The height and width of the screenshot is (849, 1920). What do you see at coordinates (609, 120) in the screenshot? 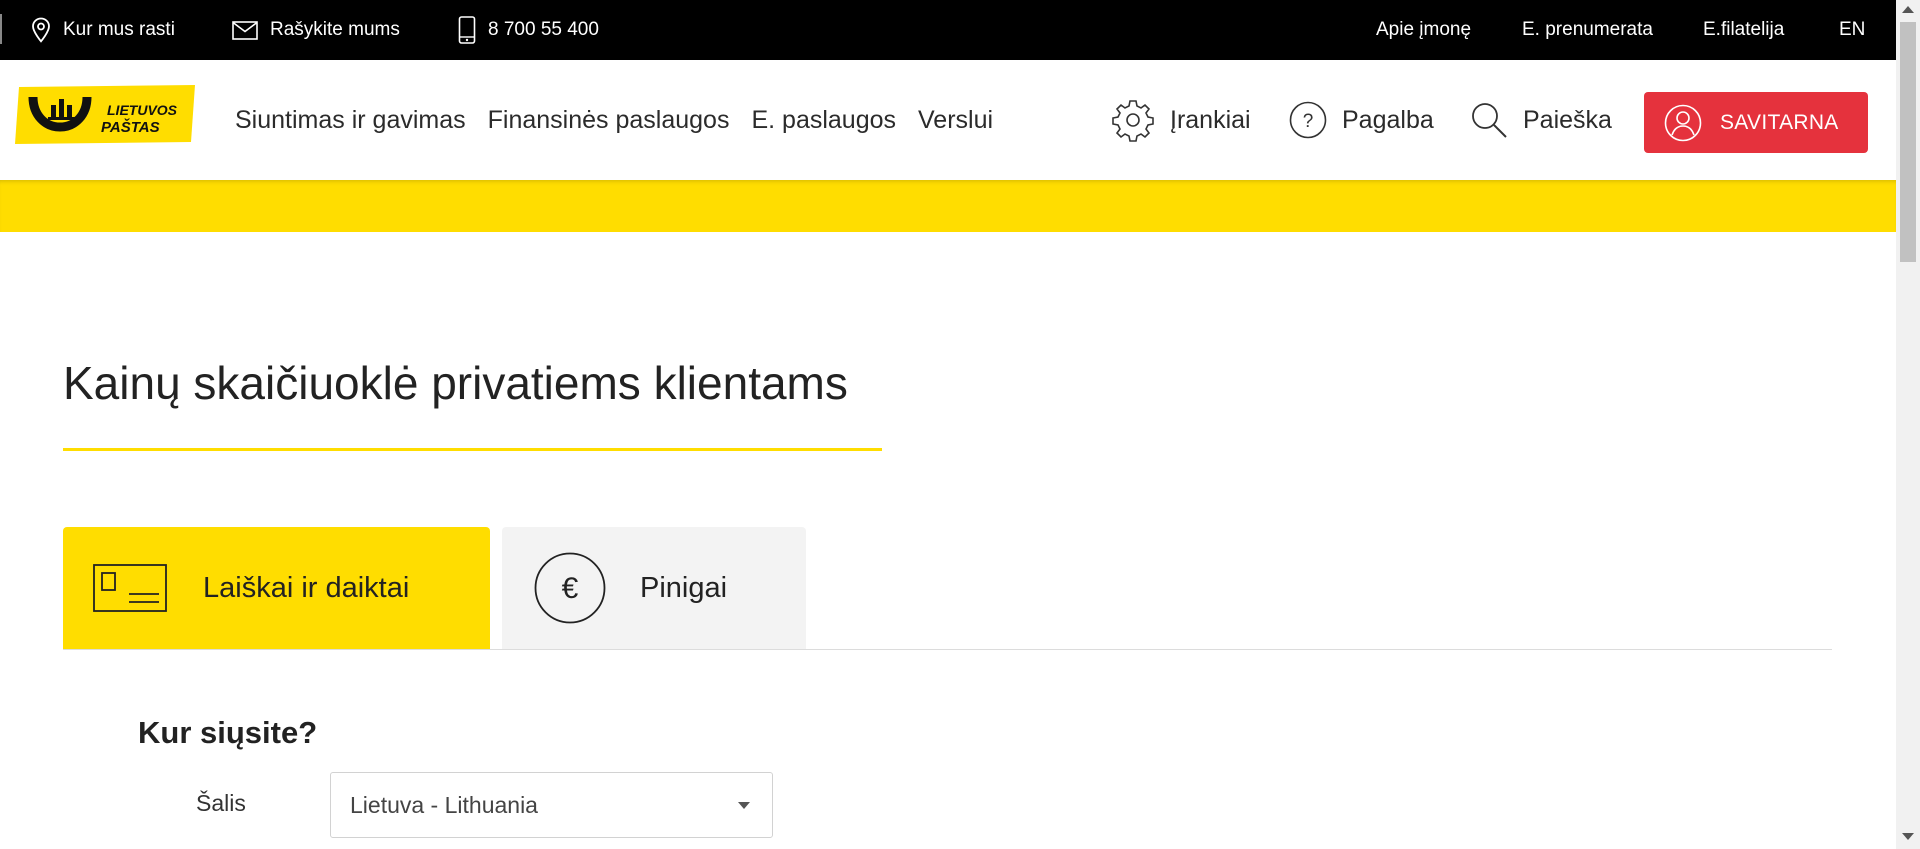
I see `nav-financial-services: Finansinės paslaugos` at bounding box center [609, 120].